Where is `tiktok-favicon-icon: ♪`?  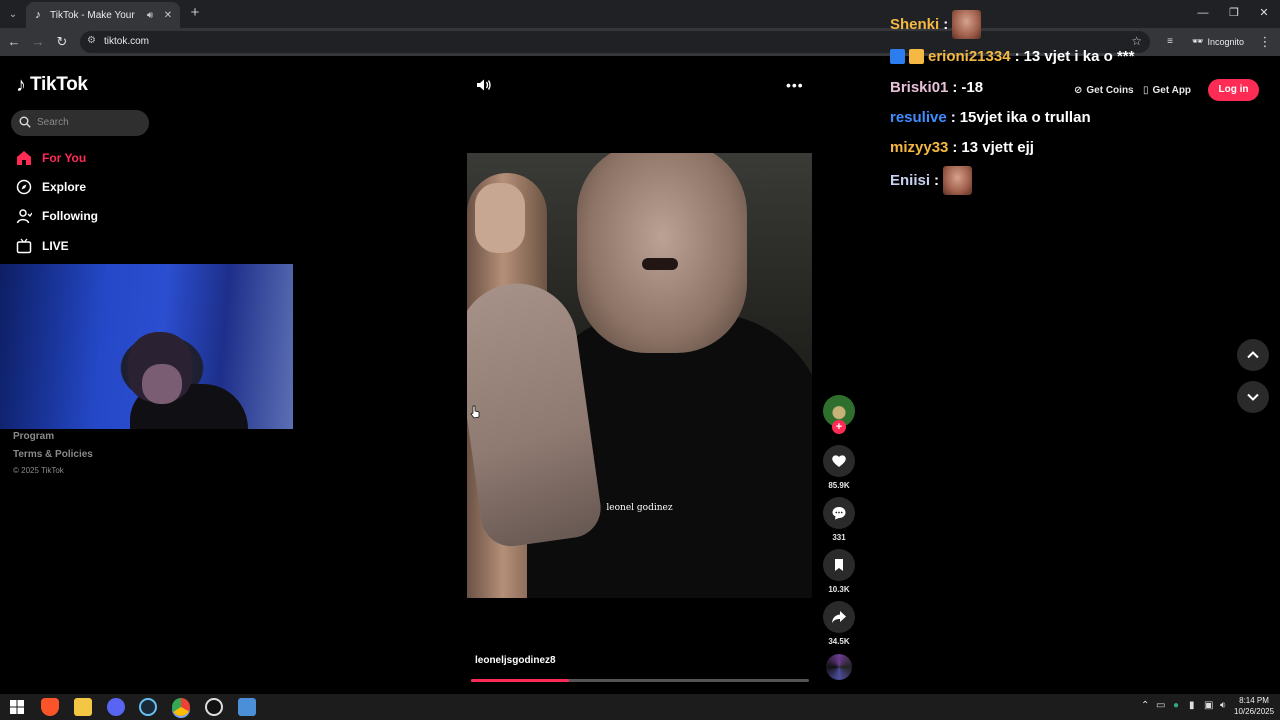 tiktok-favicon-icon: ♪ is located at coordinates (38, 15).